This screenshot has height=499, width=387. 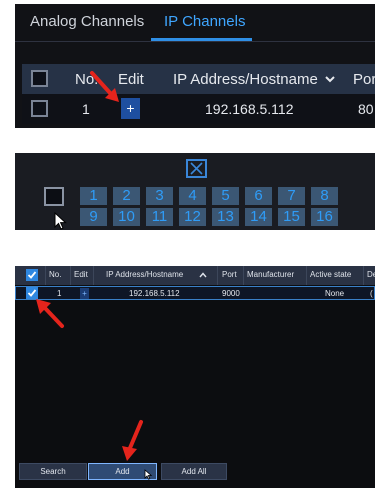 I want to click on close-button, so click(x=196, y=168).